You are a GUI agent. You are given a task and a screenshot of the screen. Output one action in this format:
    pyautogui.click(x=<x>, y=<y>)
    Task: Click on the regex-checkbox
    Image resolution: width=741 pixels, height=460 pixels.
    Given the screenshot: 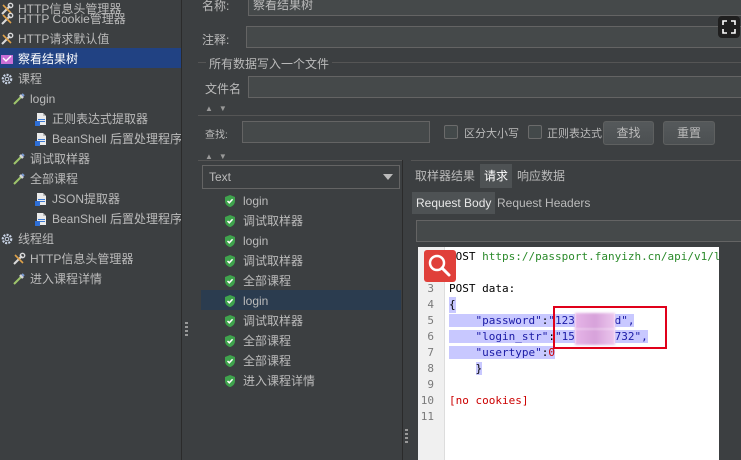 What is the action you would take?
    pyautogui.click(x=535, y=132)
    